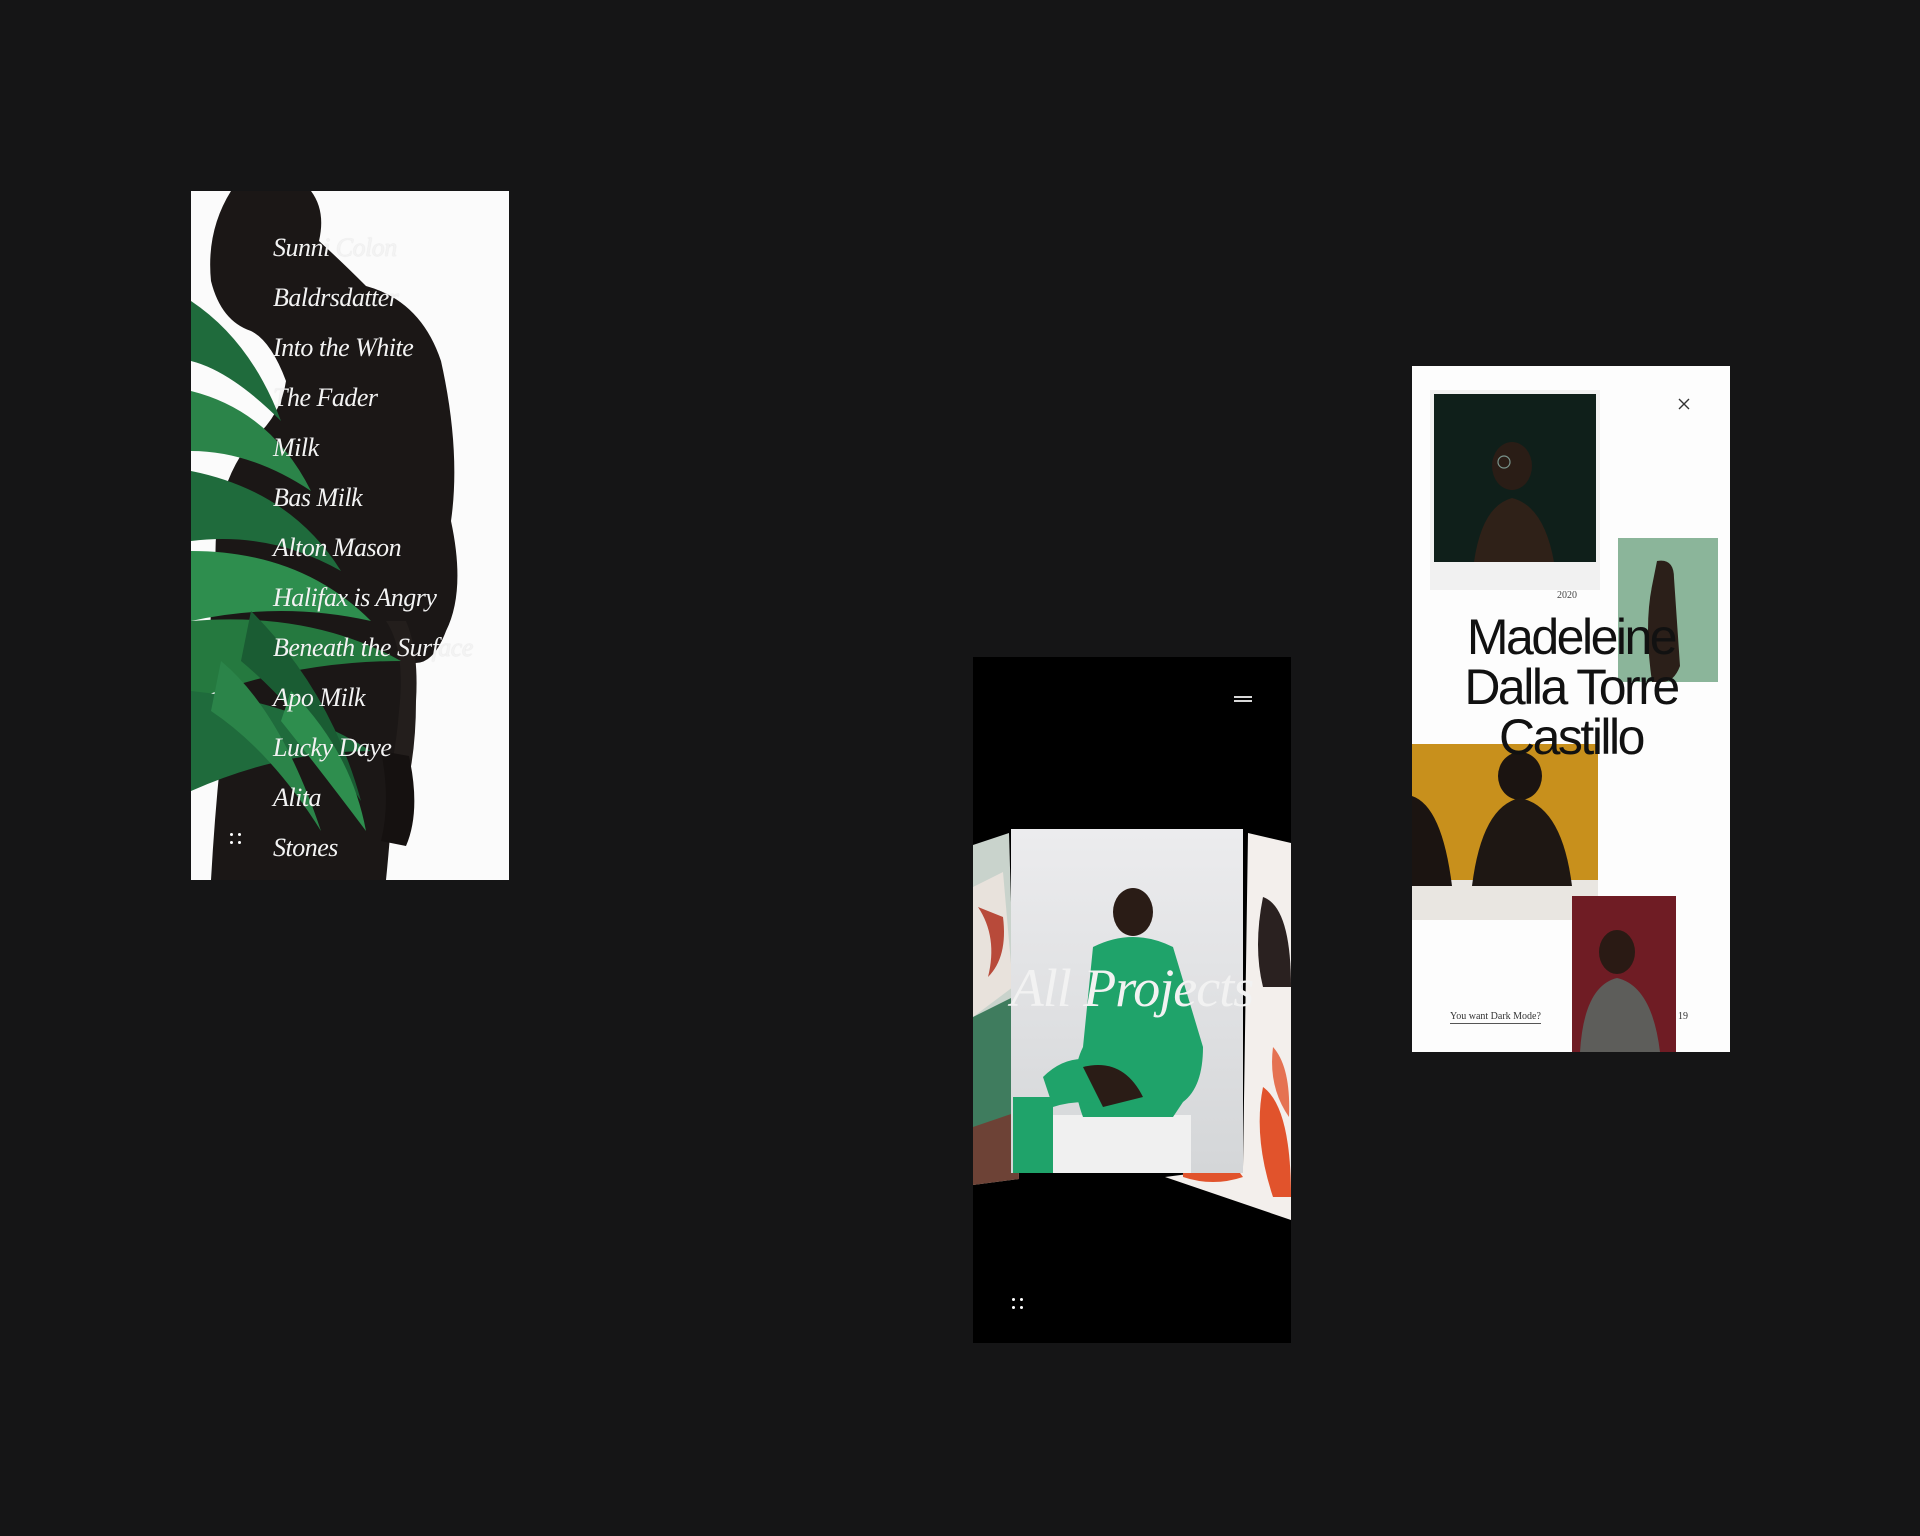 This screenshot has height=1536, width=1920. Describe the element at coordinates (373, 598) in the screenshot. I see `project-link: Halifax is Angry` at that location.